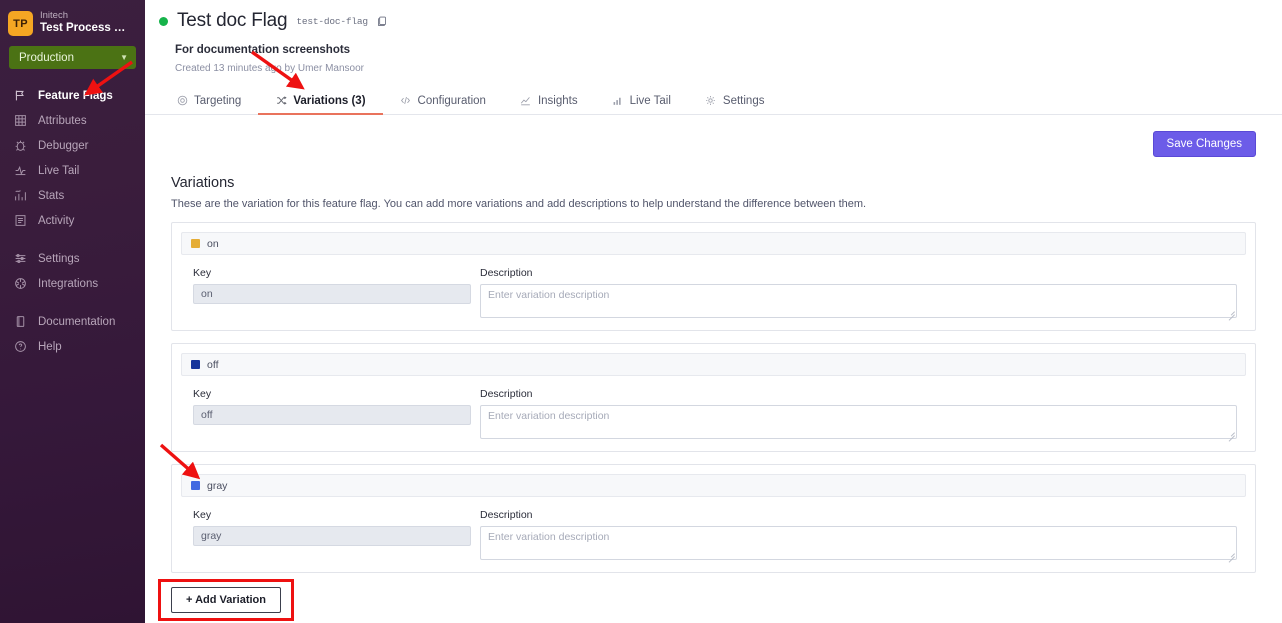  Describe the element at coordinates (20, 346) in the screenshot. I see `question-circle-icon` at that location.